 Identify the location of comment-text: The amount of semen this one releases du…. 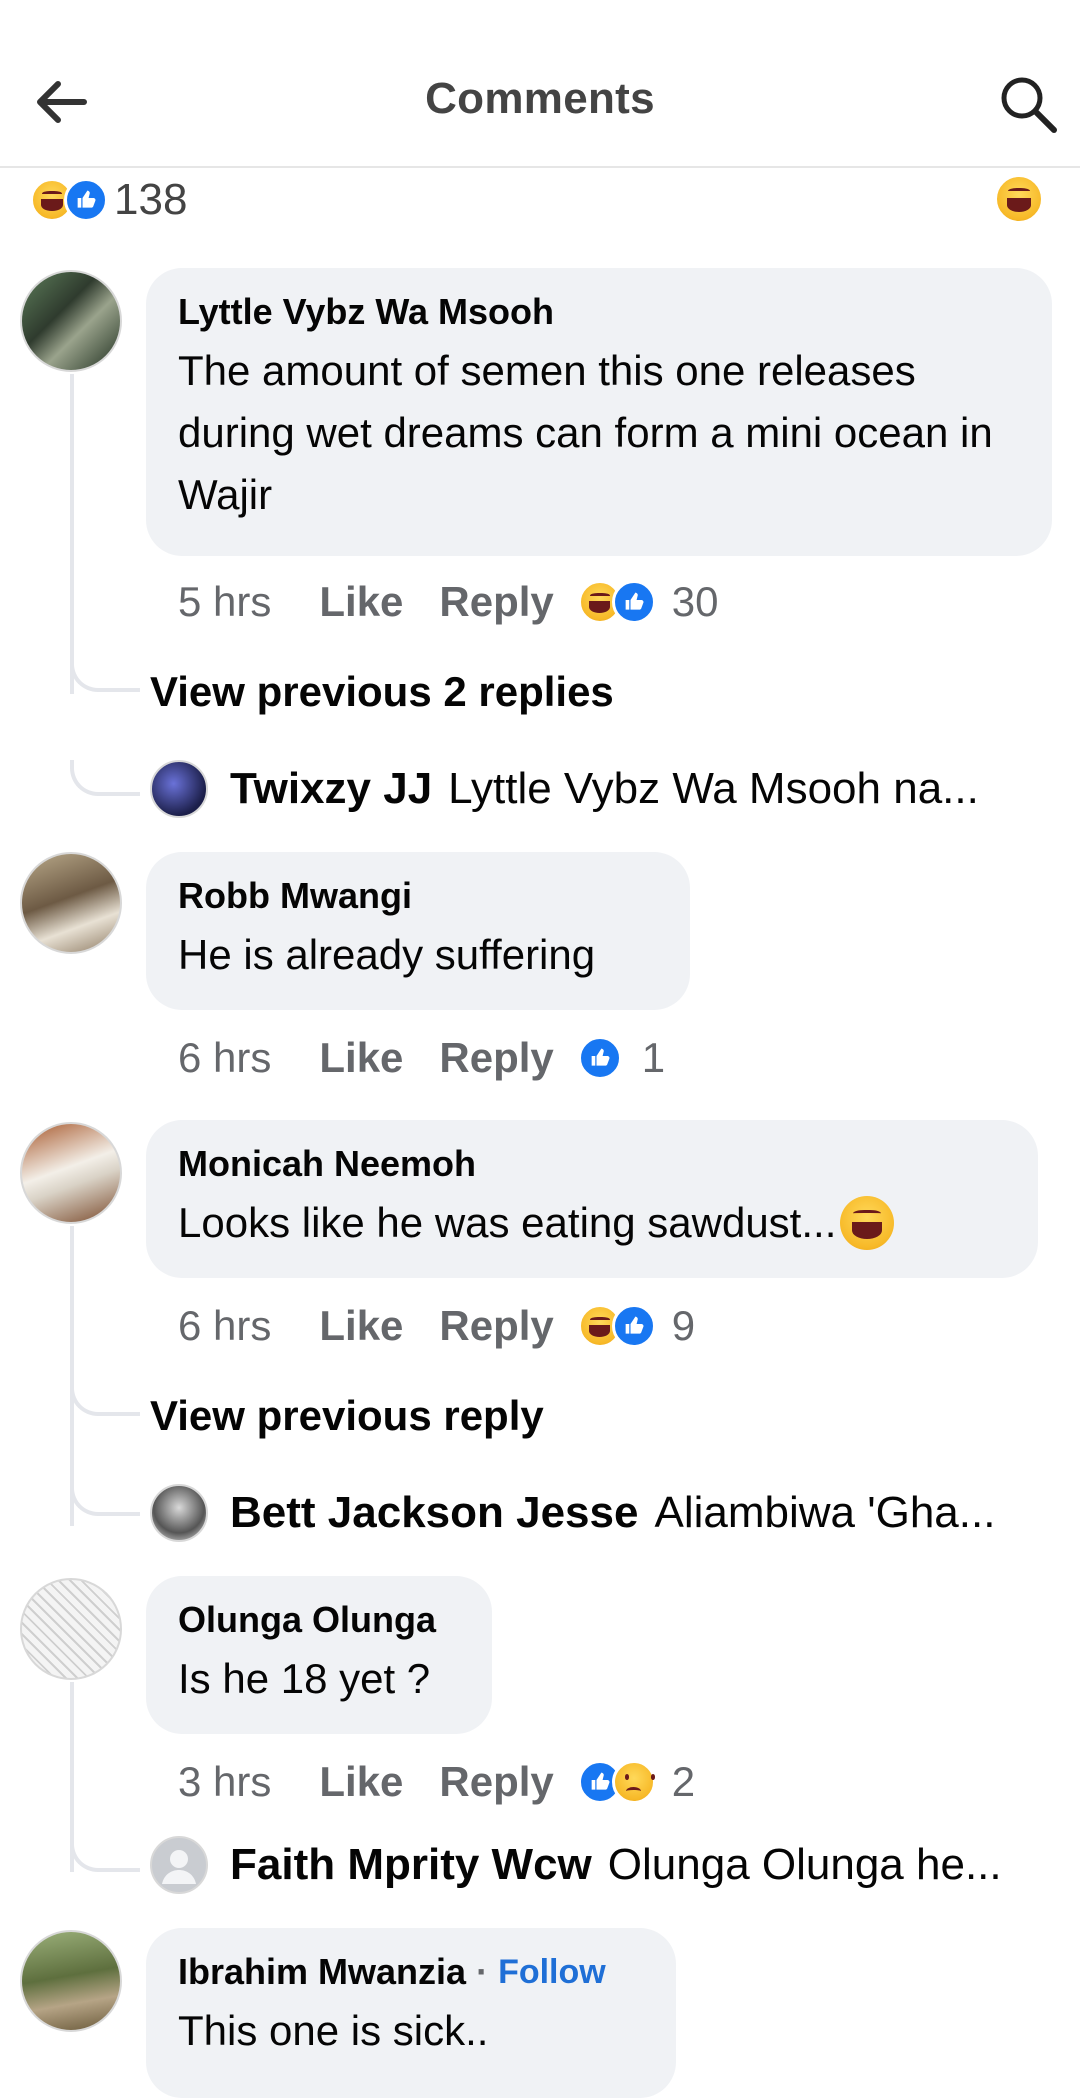
(585, 432).